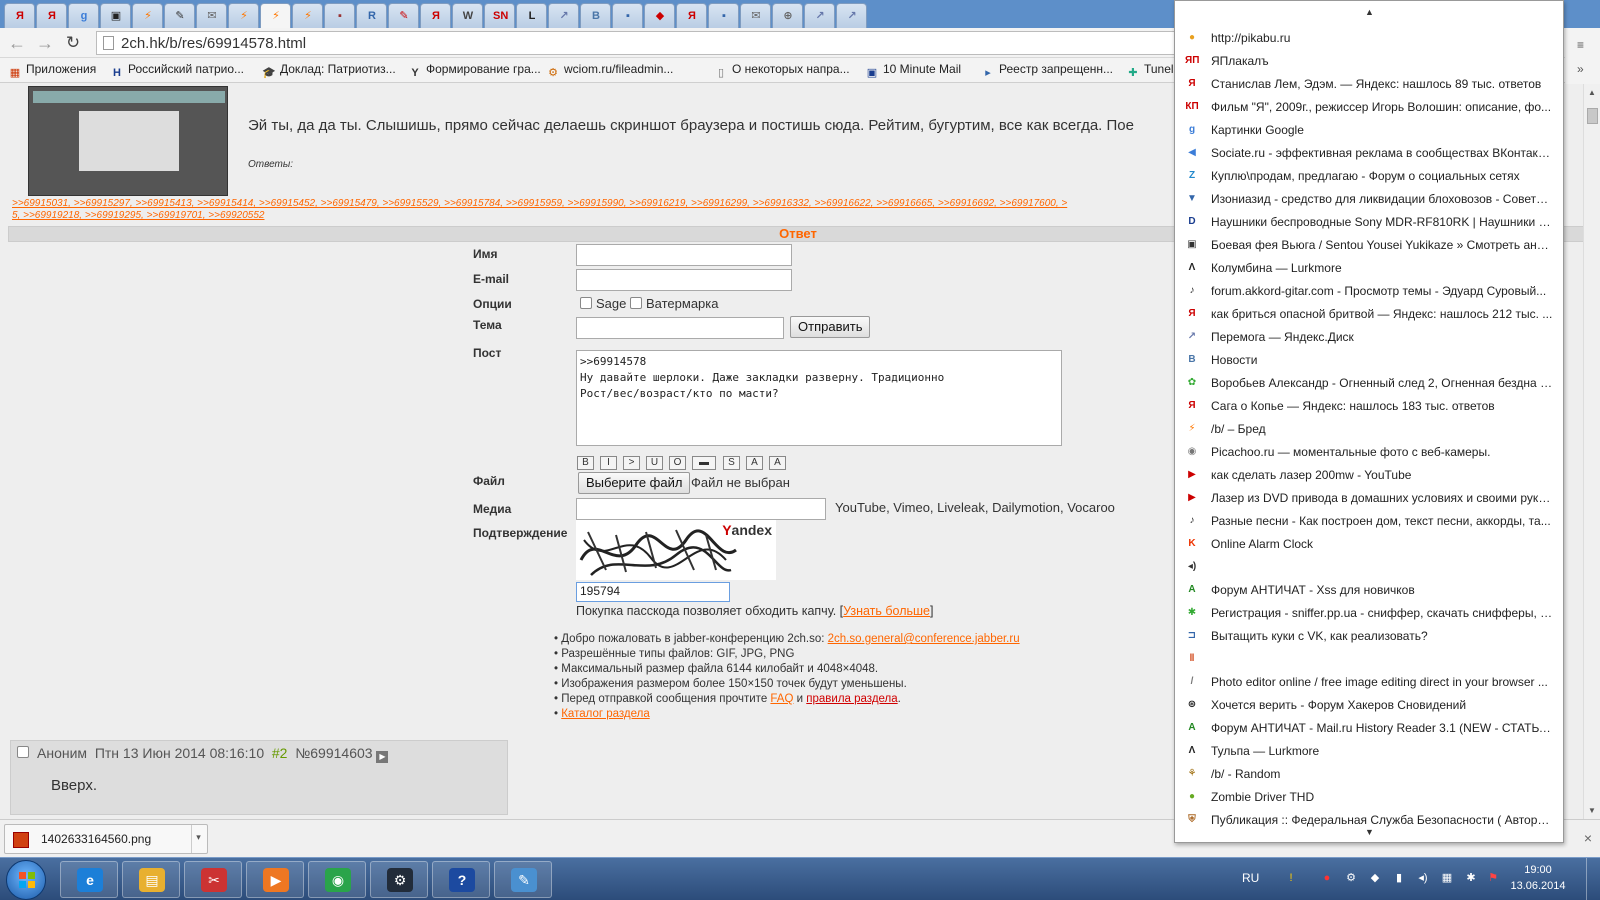 This screenshot has width=1600, height=900. I want to click on submit-button: Отправить, so click(830, 327).